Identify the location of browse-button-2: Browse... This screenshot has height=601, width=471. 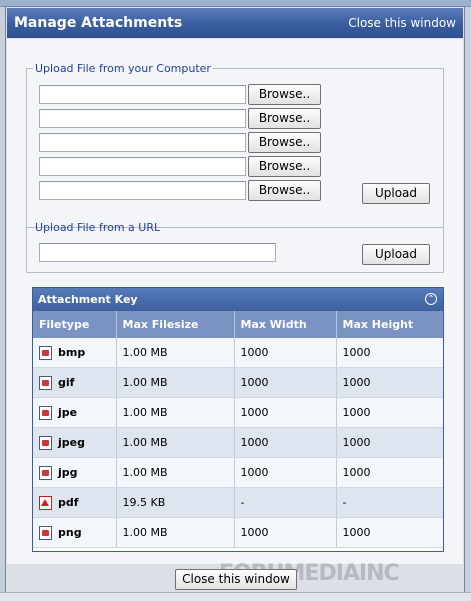
(284, 118).